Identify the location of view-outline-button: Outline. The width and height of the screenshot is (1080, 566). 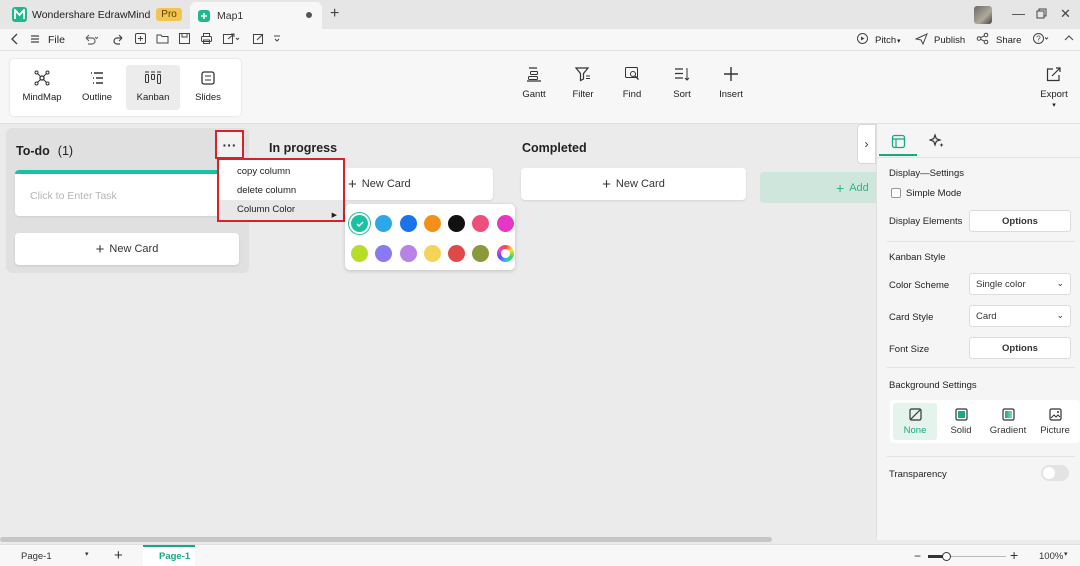
(97, 87).